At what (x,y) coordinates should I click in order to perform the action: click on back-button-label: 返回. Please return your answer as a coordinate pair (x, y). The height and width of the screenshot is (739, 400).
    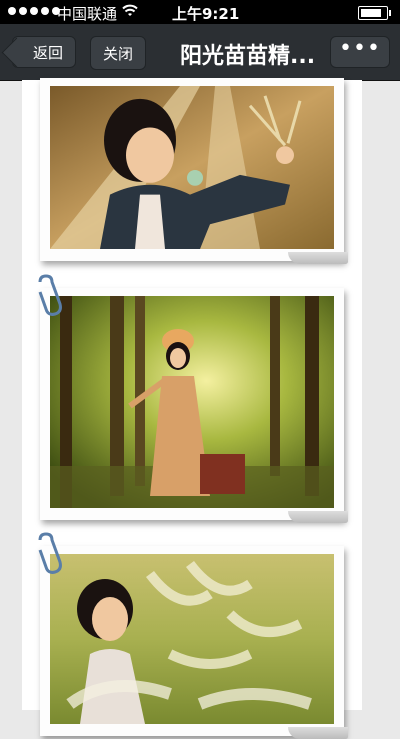
    Looking at the image, I should click on (47, 52).